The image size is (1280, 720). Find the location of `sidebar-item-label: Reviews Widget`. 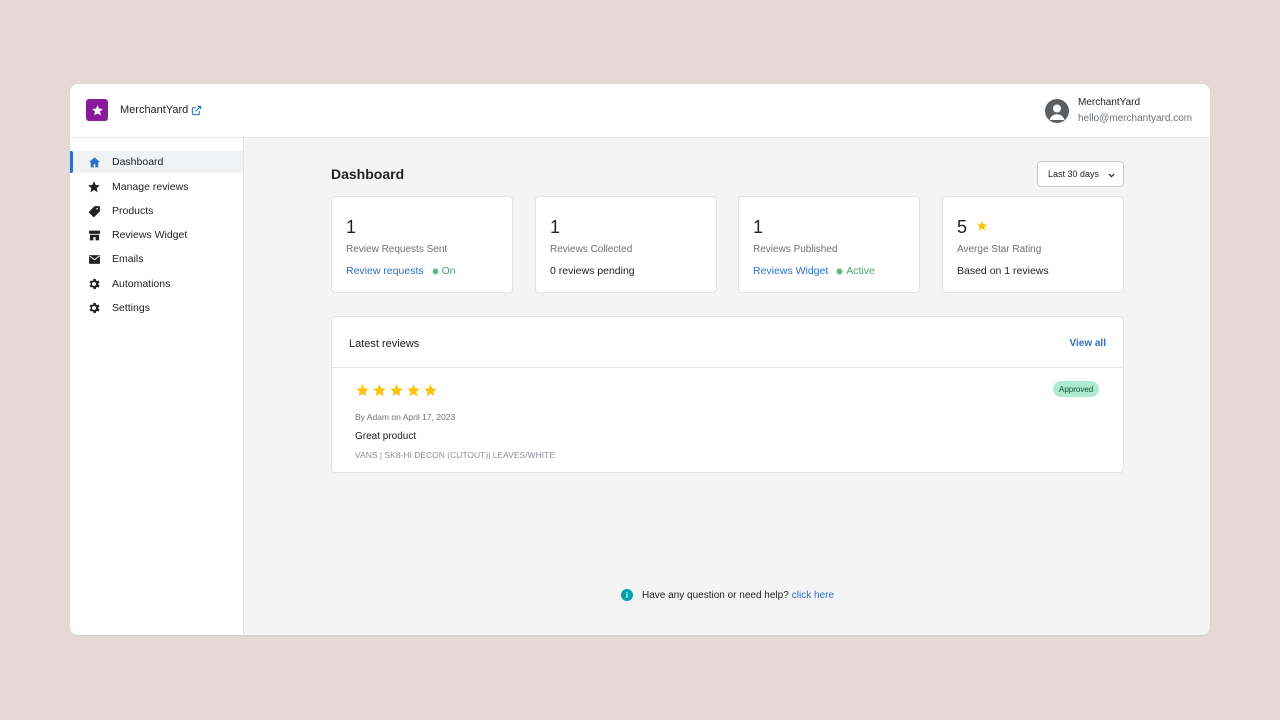

sidebar-item-label: Reviews Widget is located at coordinates (150, 235).